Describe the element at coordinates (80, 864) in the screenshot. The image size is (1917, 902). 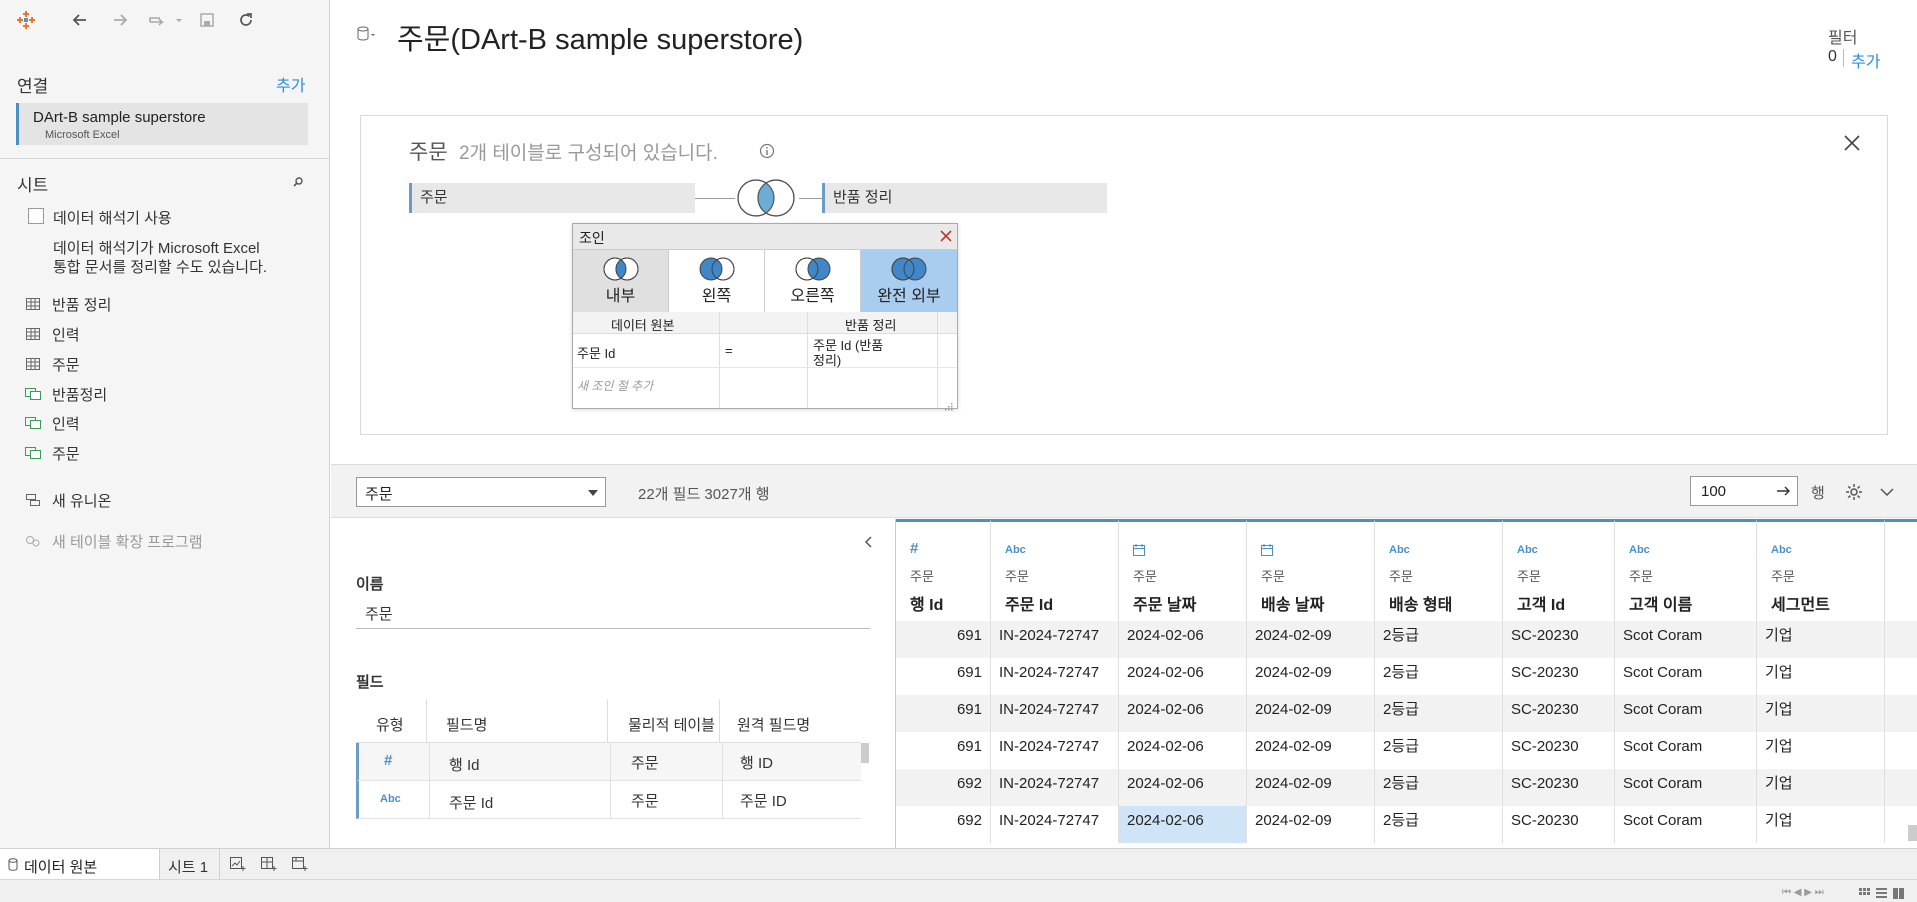
I see `tab-data-source: 데이터 원본` at that location.